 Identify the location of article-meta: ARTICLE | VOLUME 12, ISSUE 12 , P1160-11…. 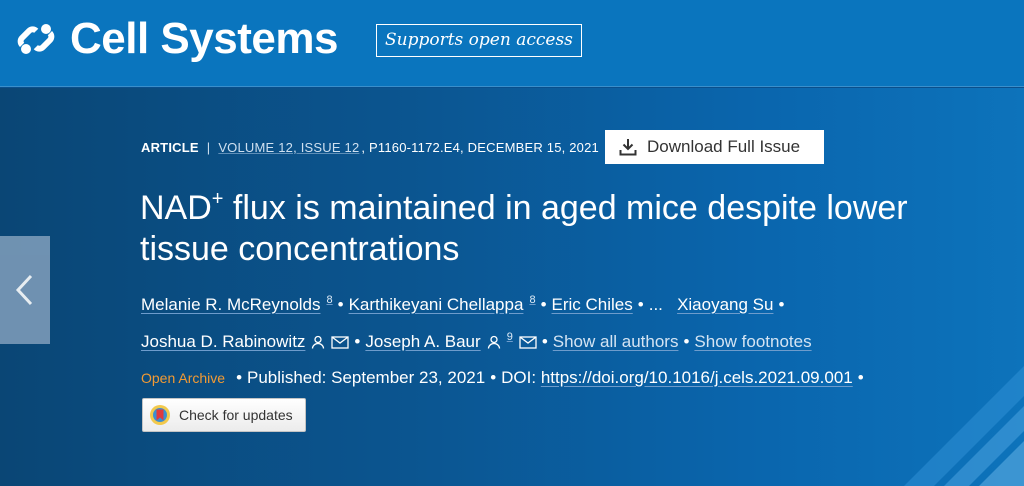
(370, 147).